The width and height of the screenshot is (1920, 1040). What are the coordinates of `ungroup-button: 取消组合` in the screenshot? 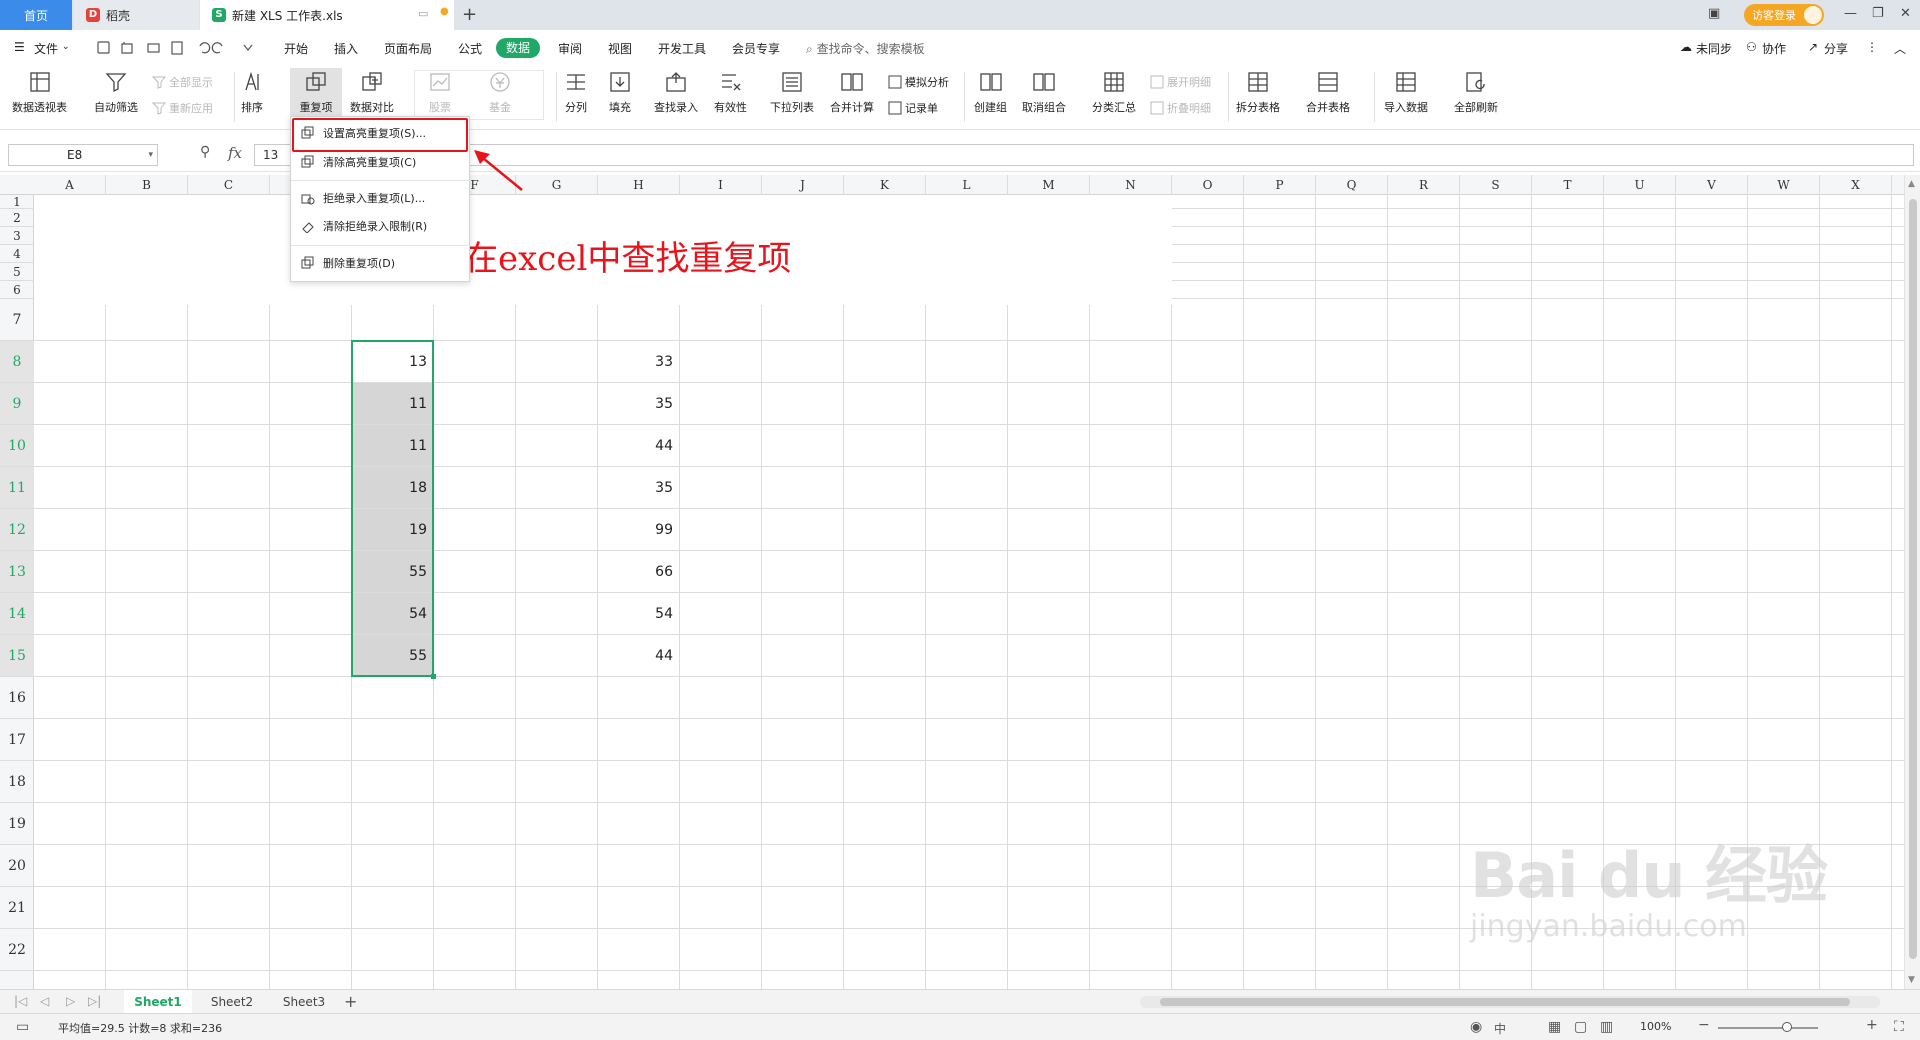 It's located at (1044, 92).